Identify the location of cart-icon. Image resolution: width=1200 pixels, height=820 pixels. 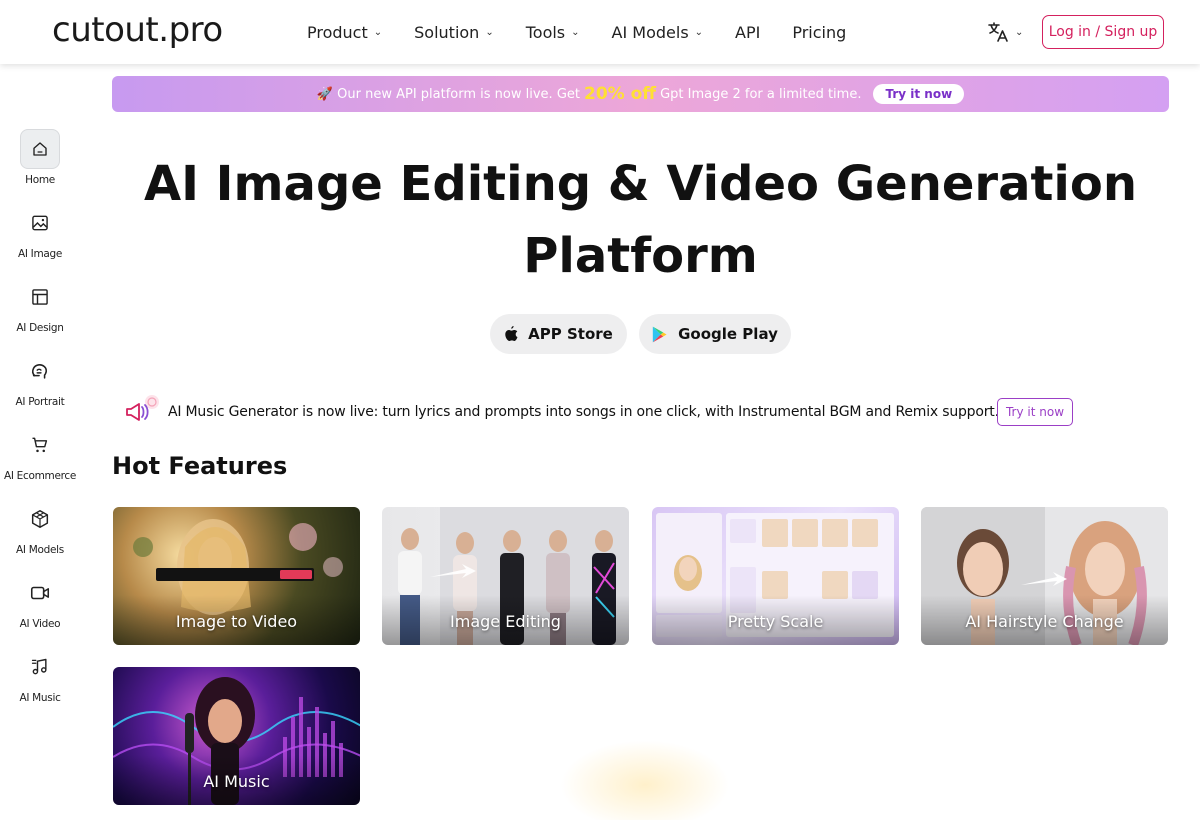
(40, 445).